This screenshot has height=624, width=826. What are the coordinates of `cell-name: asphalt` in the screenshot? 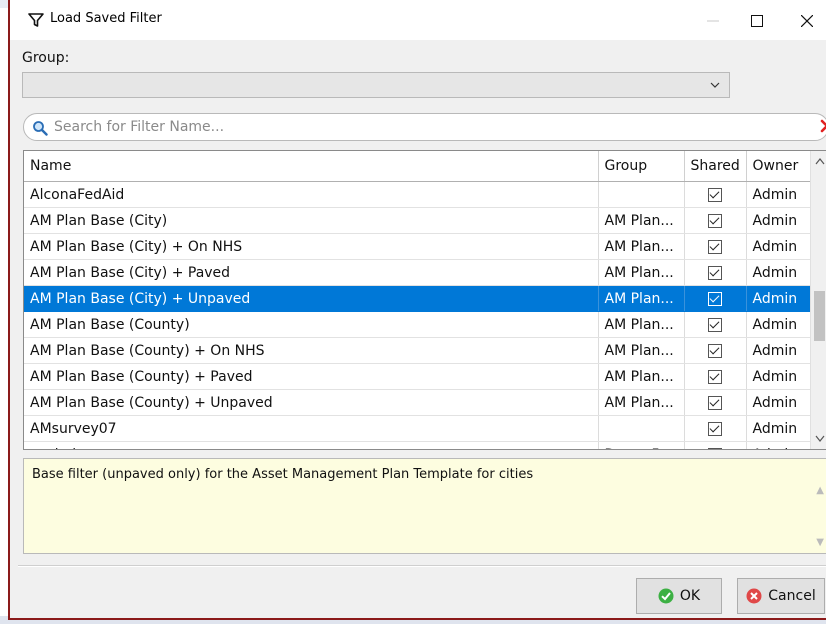 It's located at (311, 445).